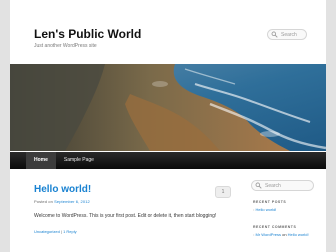 The height and width of the screenshot is (252, 336). Describe the element at coordinates (168, 160) in the screenshot. I see `main-nav: Home Sample Page` at that location.